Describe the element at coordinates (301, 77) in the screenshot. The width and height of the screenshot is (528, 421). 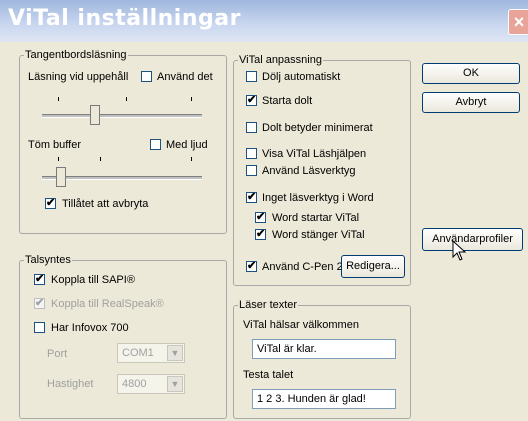
I see `dolj-label: Dölj automatiskt` at that location.